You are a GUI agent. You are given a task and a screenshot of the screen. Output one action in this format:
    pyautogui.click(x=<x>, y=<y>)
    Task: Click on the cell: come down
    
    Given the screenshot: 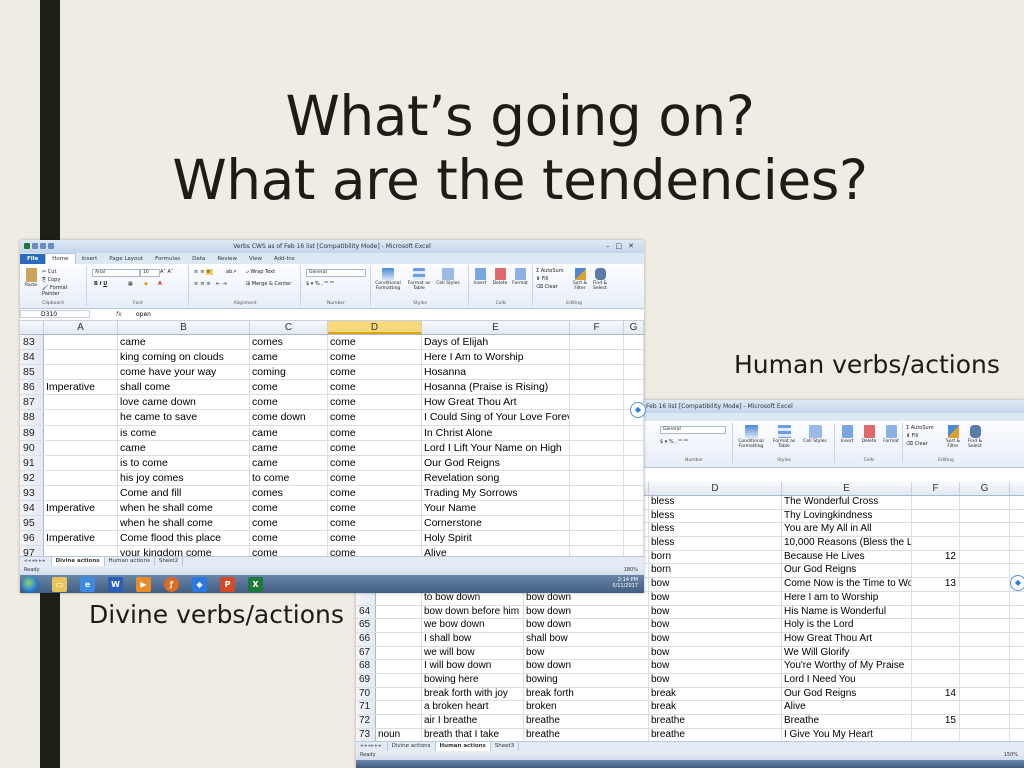 What is the action you would take?
    pyautogui.click(x=289, y=417)
    